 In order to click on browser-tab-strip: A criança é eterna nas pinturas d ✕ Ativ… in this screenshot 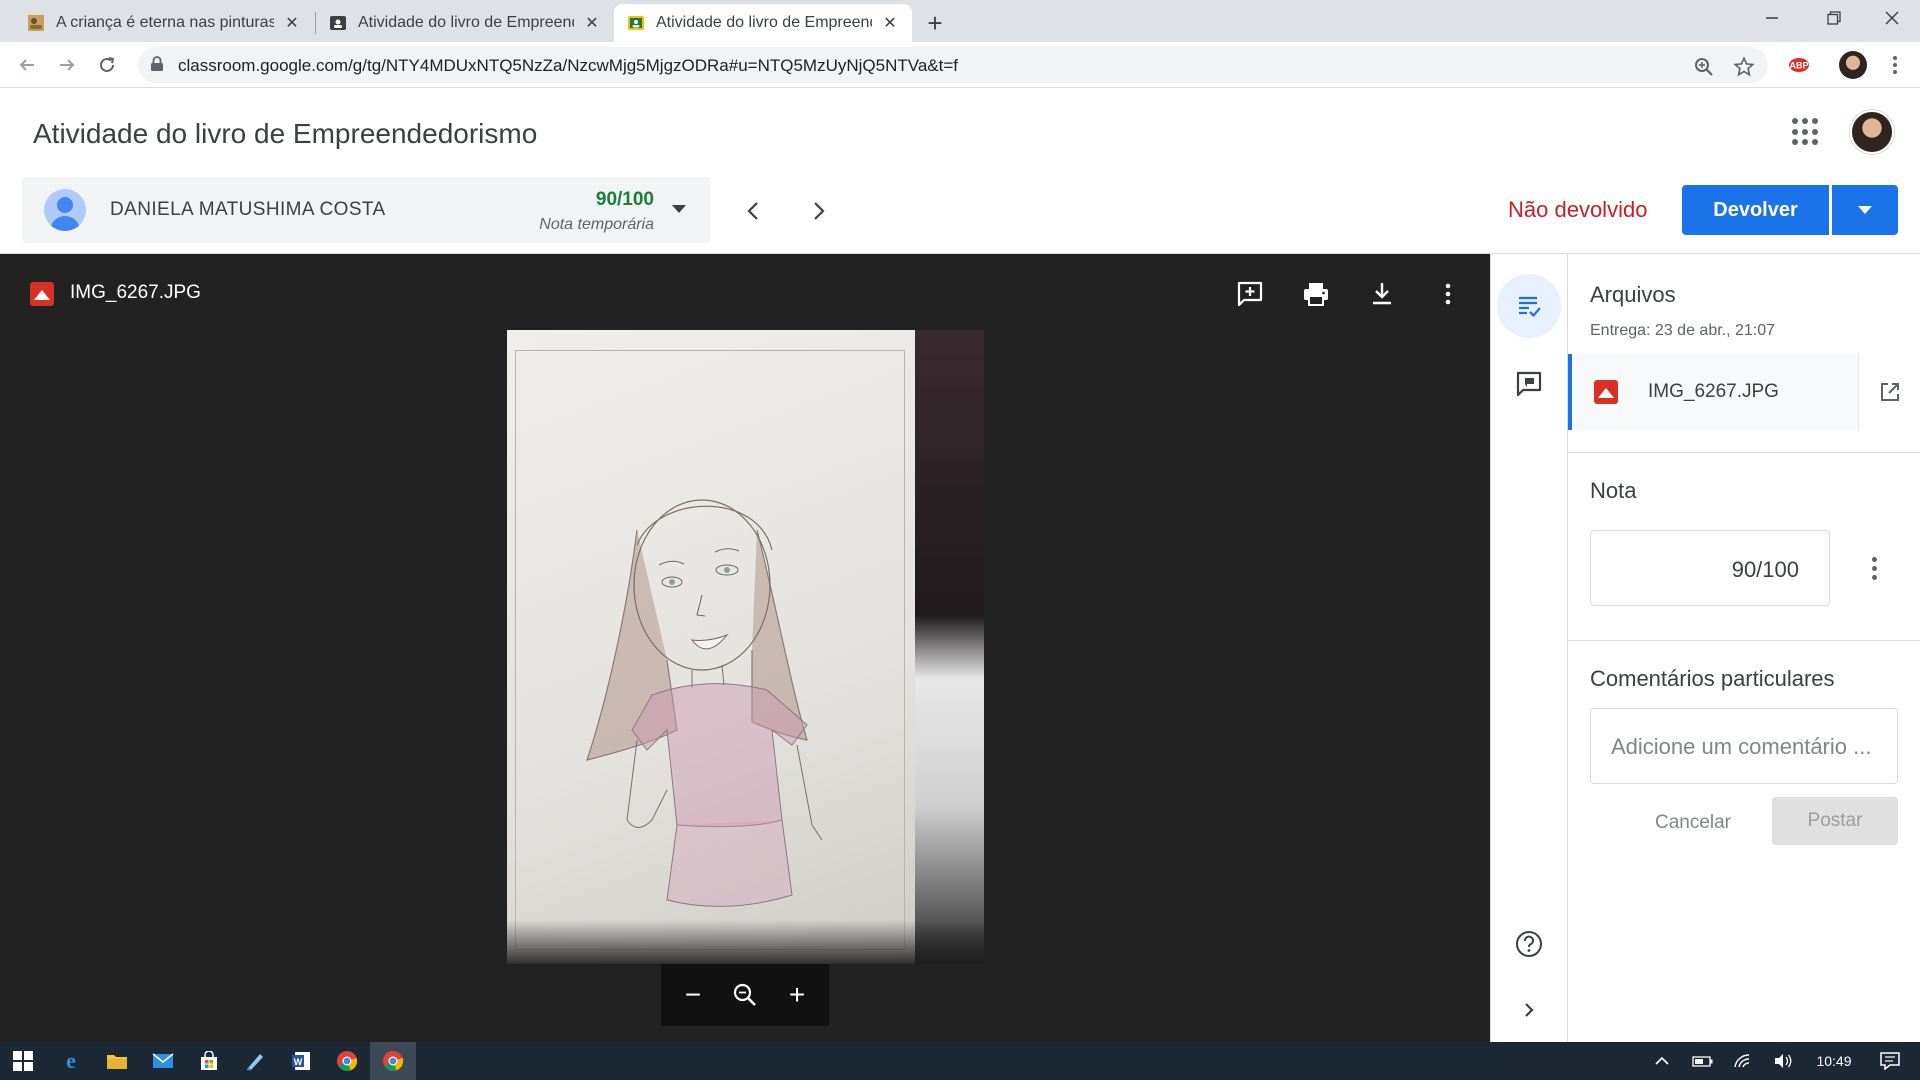, I will do `click(960, 21)`.